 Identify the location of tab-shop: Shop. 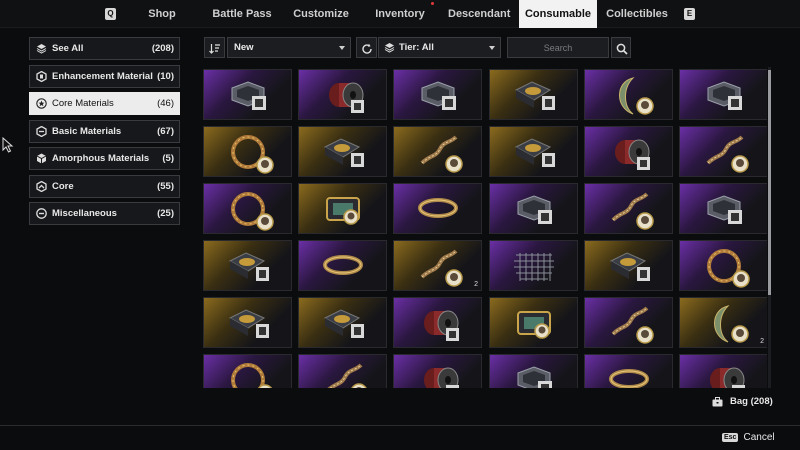
(162, 14).